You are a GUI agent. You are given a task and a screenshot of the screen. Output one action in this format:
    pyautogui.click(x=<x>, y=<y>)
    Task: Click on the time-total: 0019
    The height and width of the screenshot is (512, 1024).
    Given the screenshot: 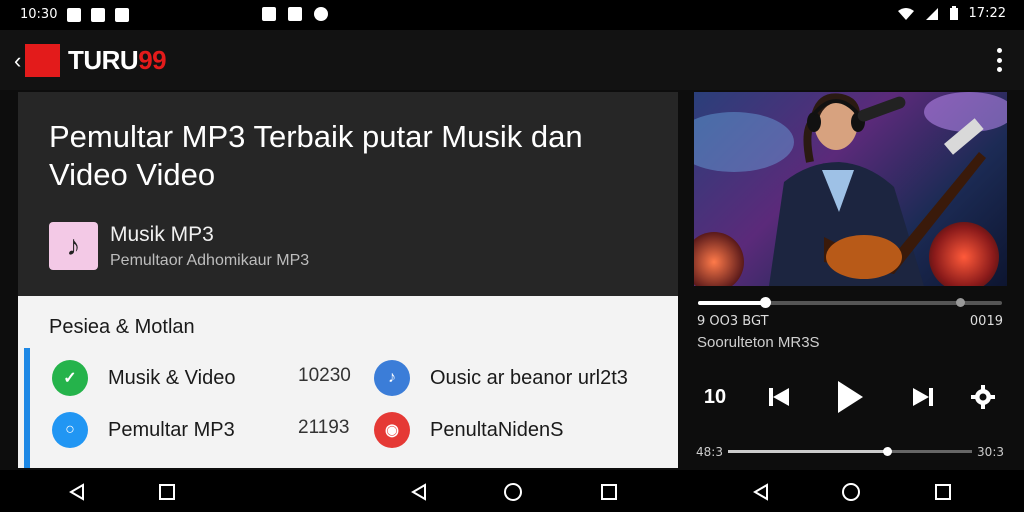 What is the action you would take?
    pyautogui.click(x=986, y=321)
    